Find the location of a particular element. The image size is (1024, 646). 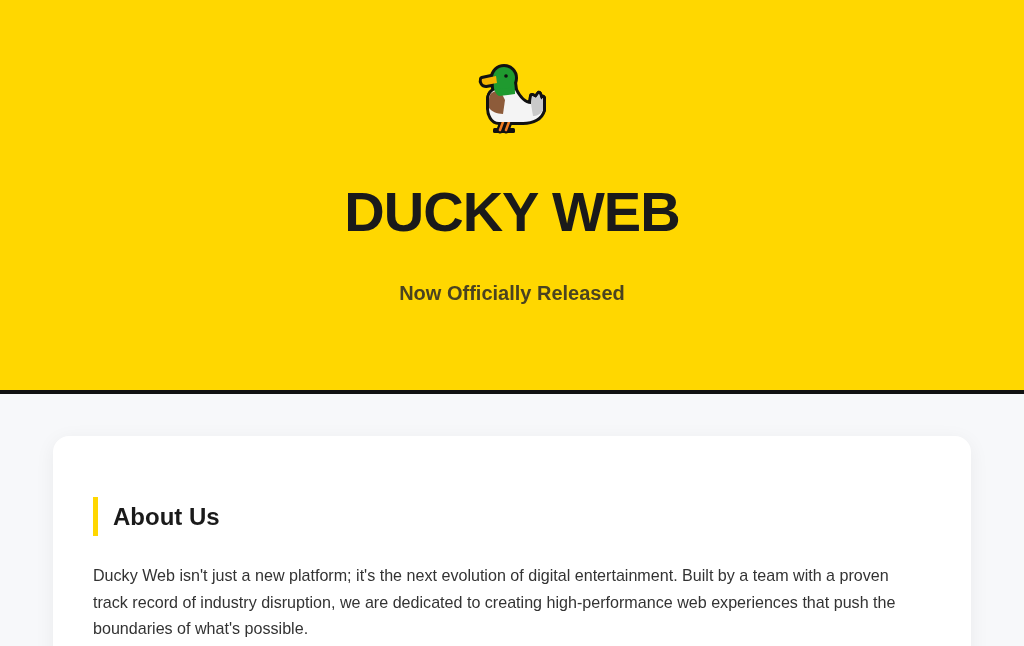

site-title: DUCKY WEB is located at coordinates (512, 212).